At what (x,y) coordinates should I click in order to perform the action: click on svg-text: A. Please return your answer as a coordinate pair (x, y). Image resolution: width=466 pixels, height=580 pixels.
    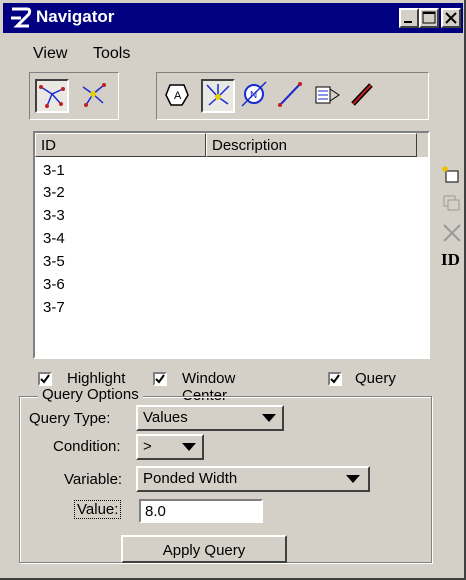
    Looking at the image, I should click on (178, 96).